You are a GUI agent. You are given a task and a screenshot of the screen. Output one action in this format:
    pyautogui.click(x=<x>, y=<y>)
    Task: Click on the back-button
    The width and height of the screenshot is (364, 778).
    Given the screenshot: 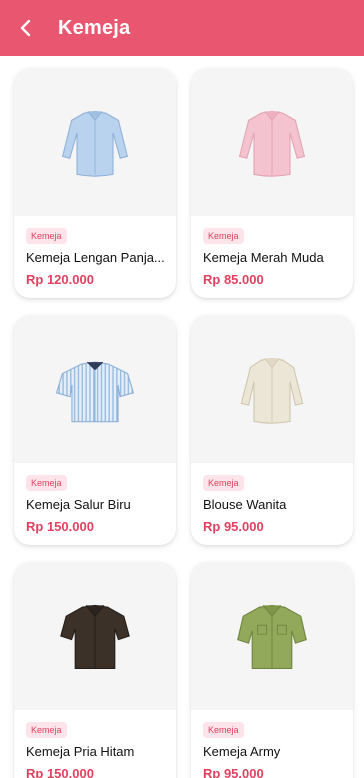 What is the action you would take?
    pyautogui.click(x=26, y=28)
    